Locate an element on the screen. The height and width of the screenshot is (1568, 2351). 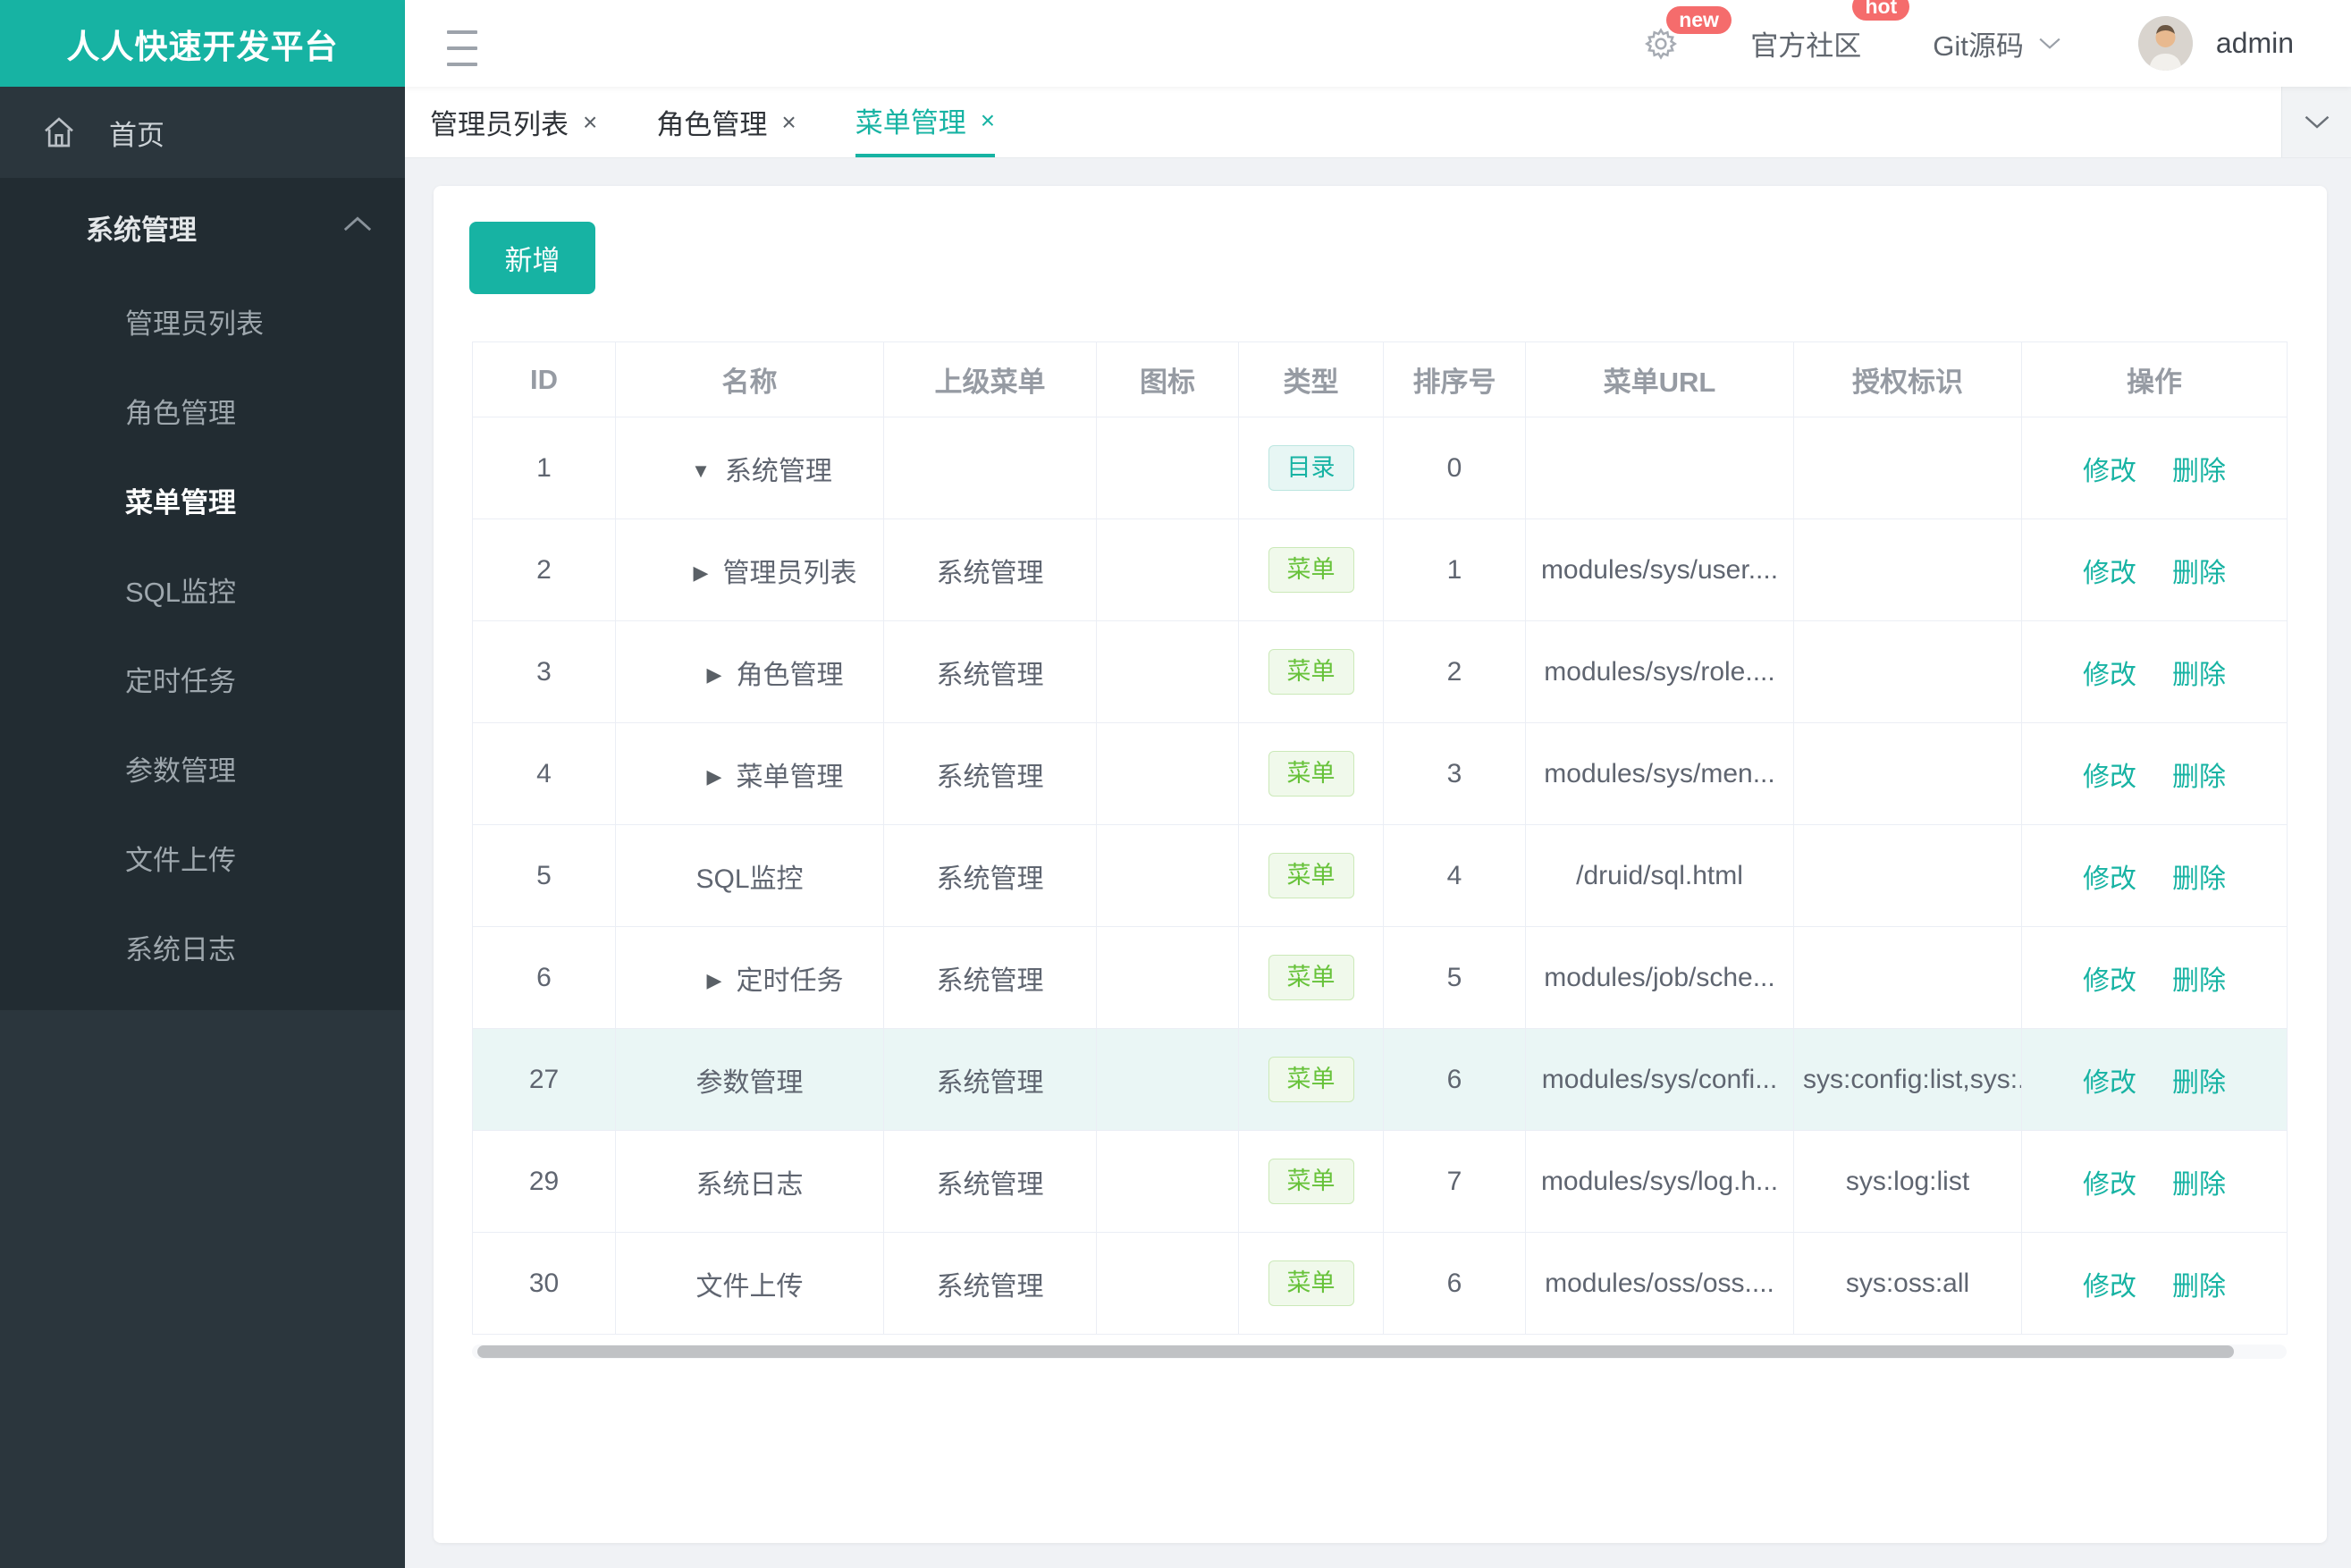
sidebar-item-file-upload: 文件上传 is located at coordinates (202, 857).